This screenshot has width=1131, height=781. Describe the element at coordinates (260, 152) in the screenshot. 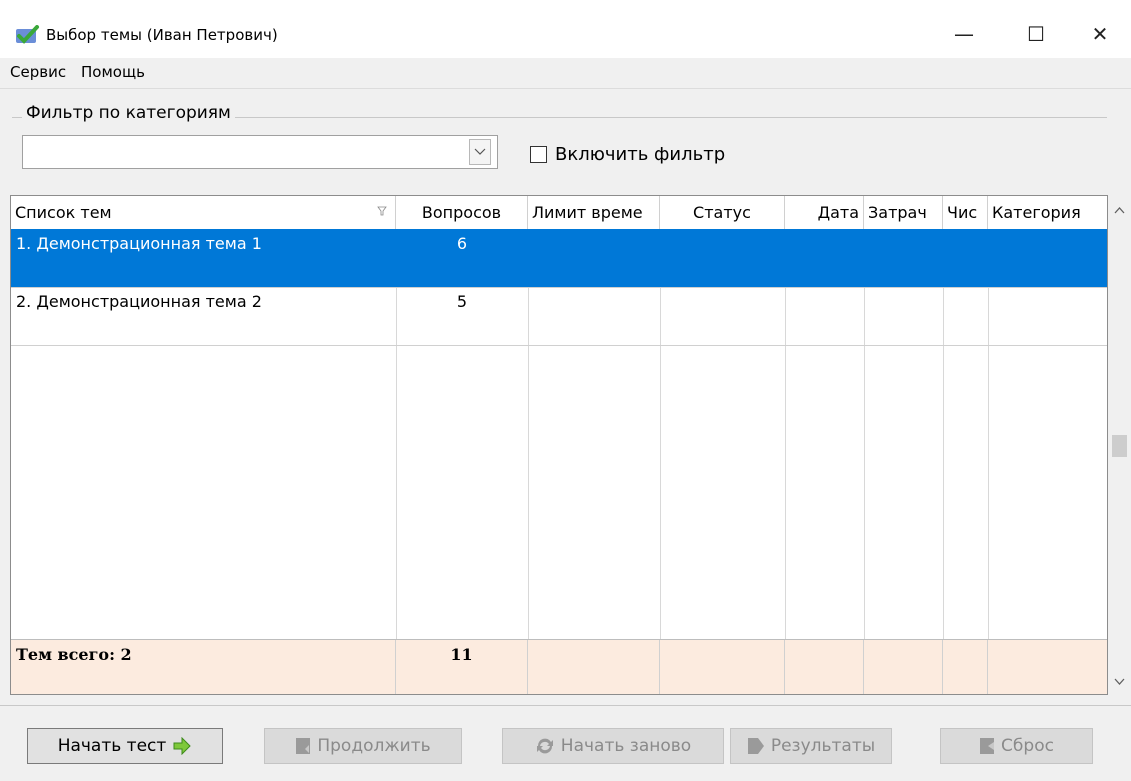

I see `category-combo` at that location.